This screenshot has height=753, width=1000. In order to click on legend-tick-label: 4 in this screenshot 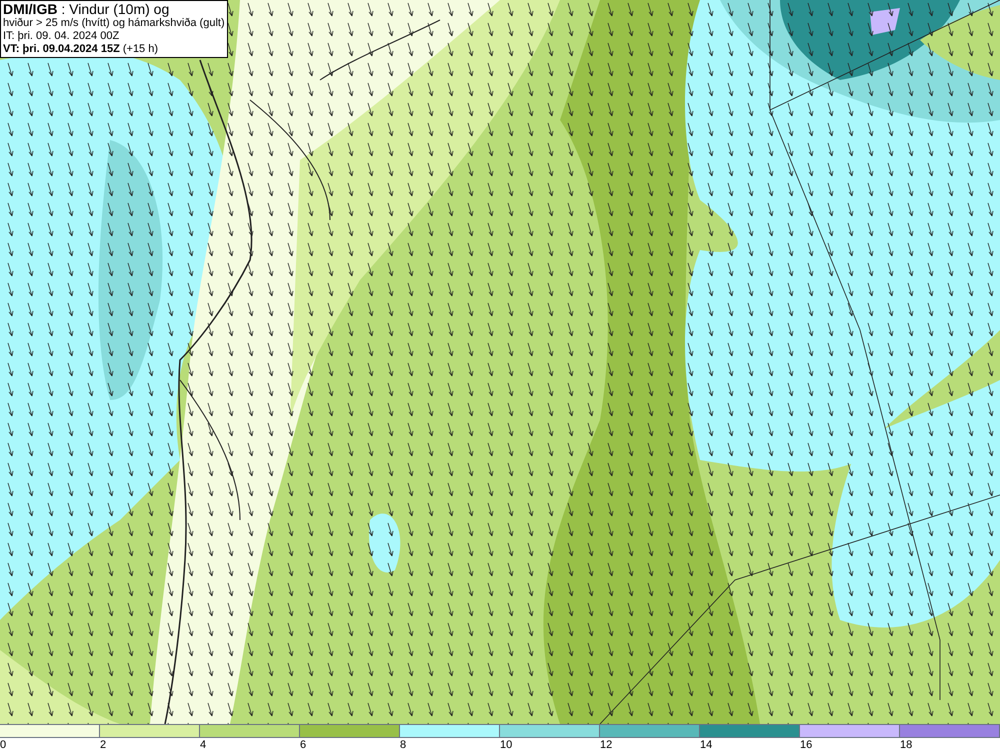, I will do `click(203, 745)`.